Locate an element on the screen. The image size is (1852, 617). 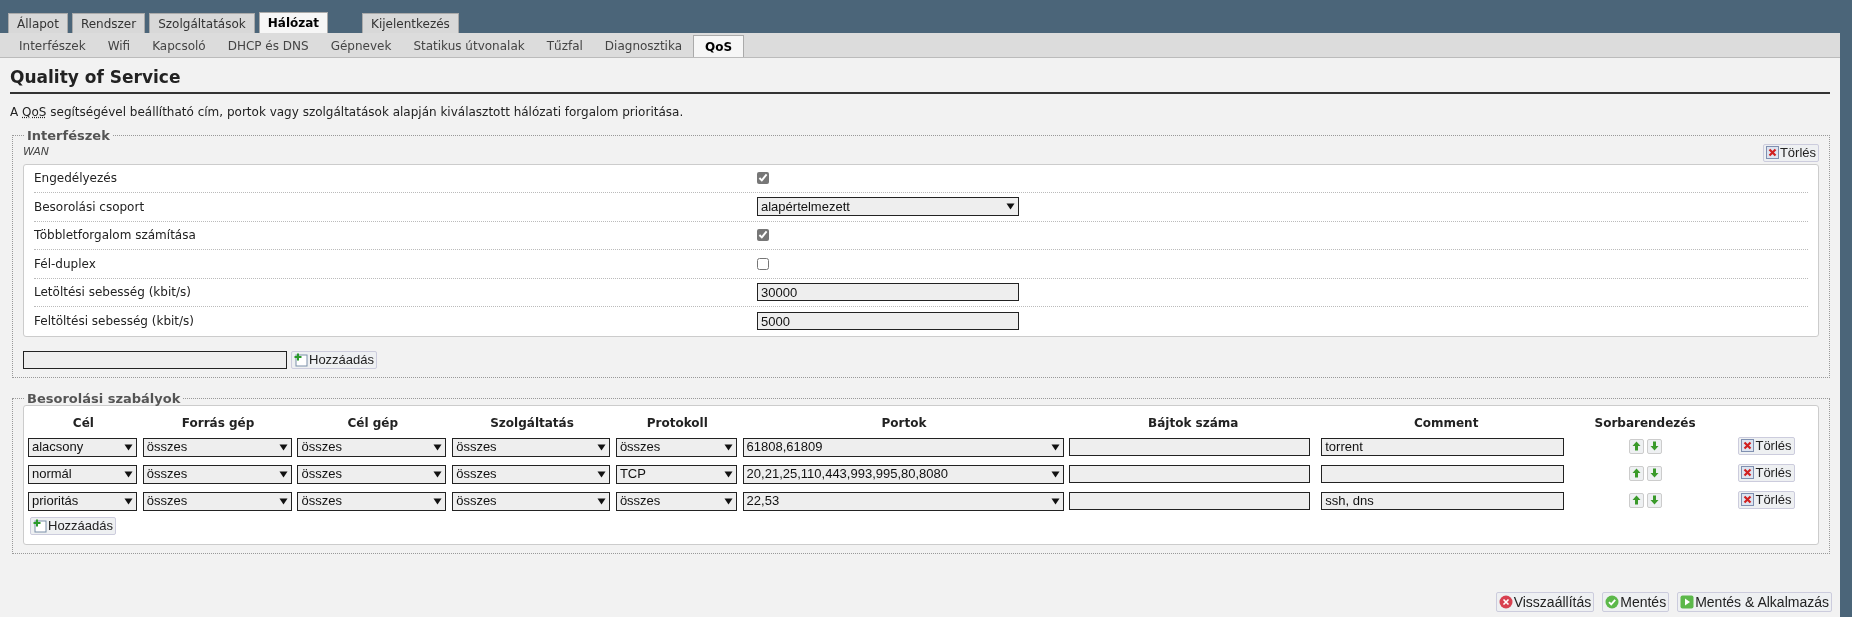
nav-tab: Rendszer is located at coordinates (108, 23).